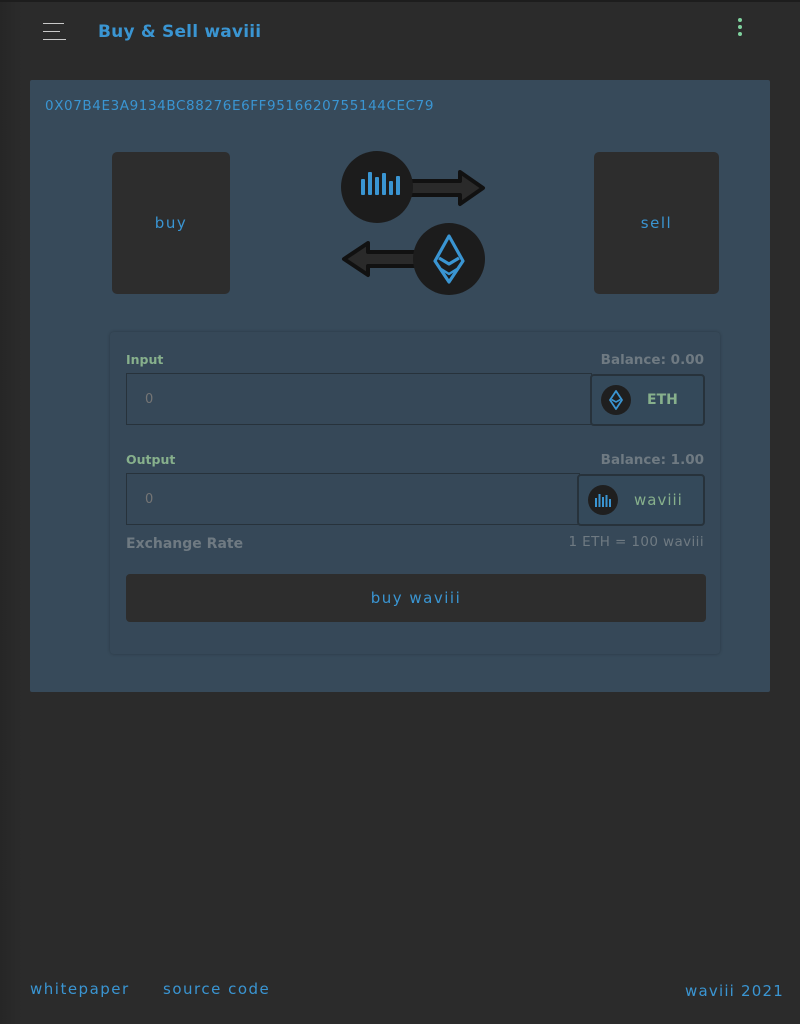  What do you see at coordinates (734, 991) in the screenshot?
I see `copyright-text: waviii 2021` at bounding box center [734, 991].